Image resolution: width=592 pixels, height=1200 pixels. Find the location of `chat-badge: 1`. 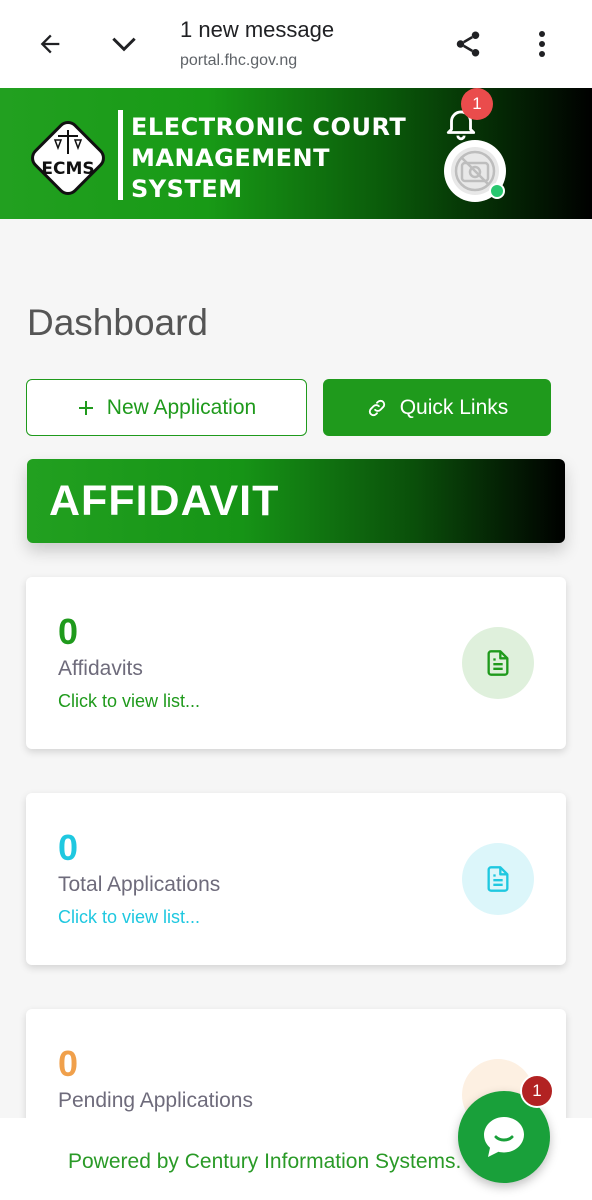

chat-badge: 1 is located at coordinates (537, 1091).